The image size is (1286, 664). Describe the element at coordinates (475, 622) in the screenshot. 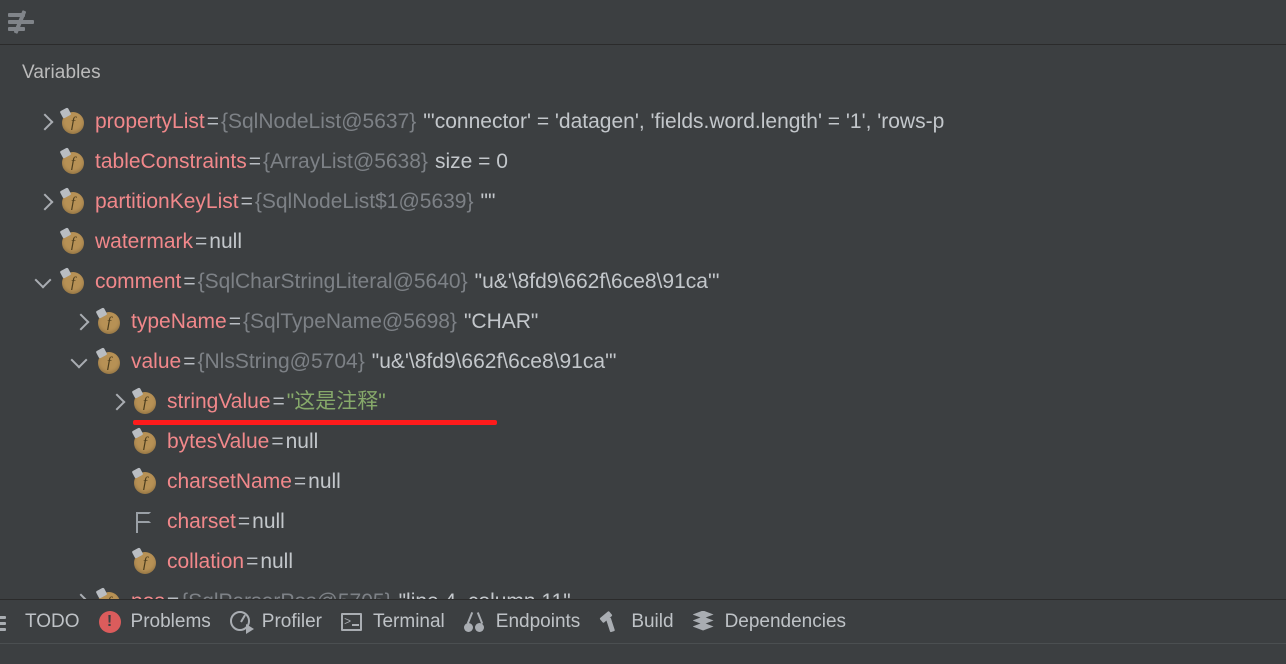

I see `endpoints-icon` at that location.